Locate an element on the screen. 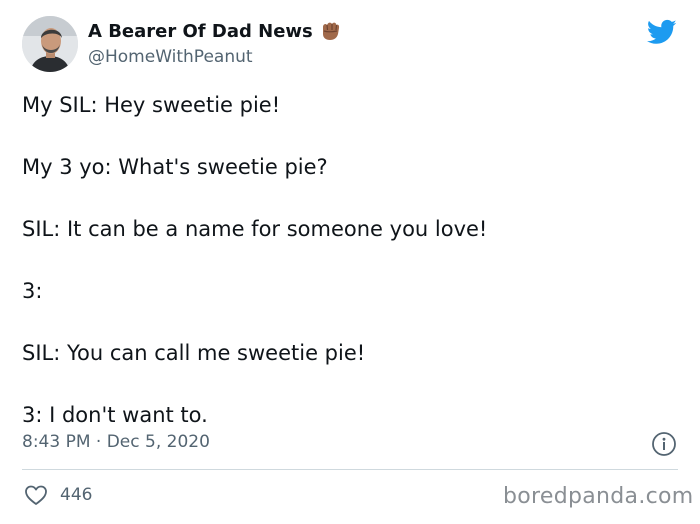  like-count: 446 is located at coordinates (76, 495).